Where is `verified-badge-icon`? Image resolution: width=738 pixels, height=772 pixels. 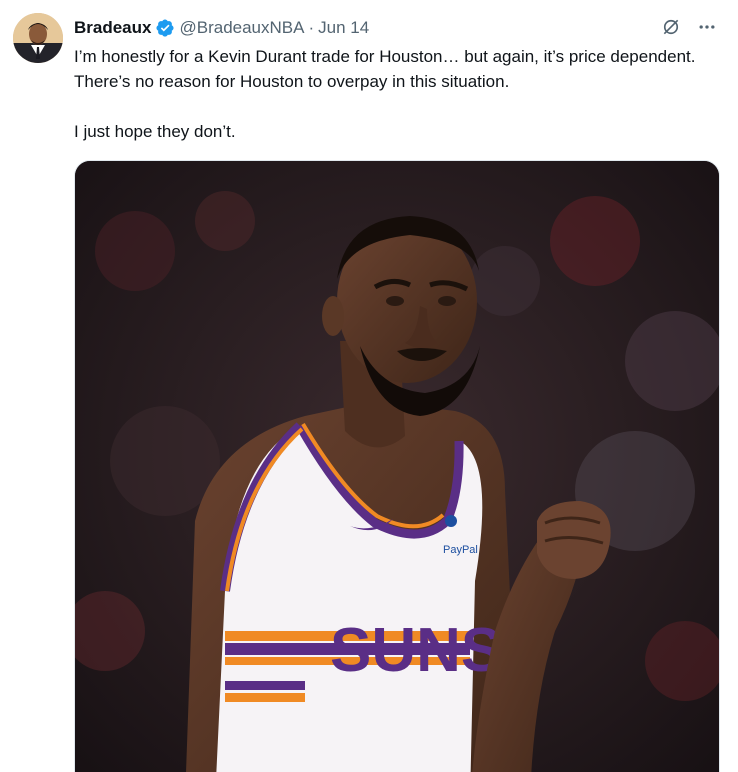 verified-badge-icon is located at coordinates (165, 28).